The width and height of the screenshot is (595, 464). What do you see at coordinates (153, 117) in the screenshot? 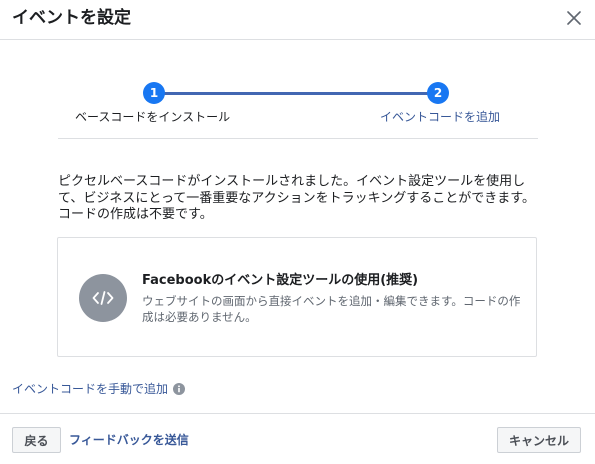
I see `step-1-label: ベースコードをインストール` at bounding box center [153, 117].